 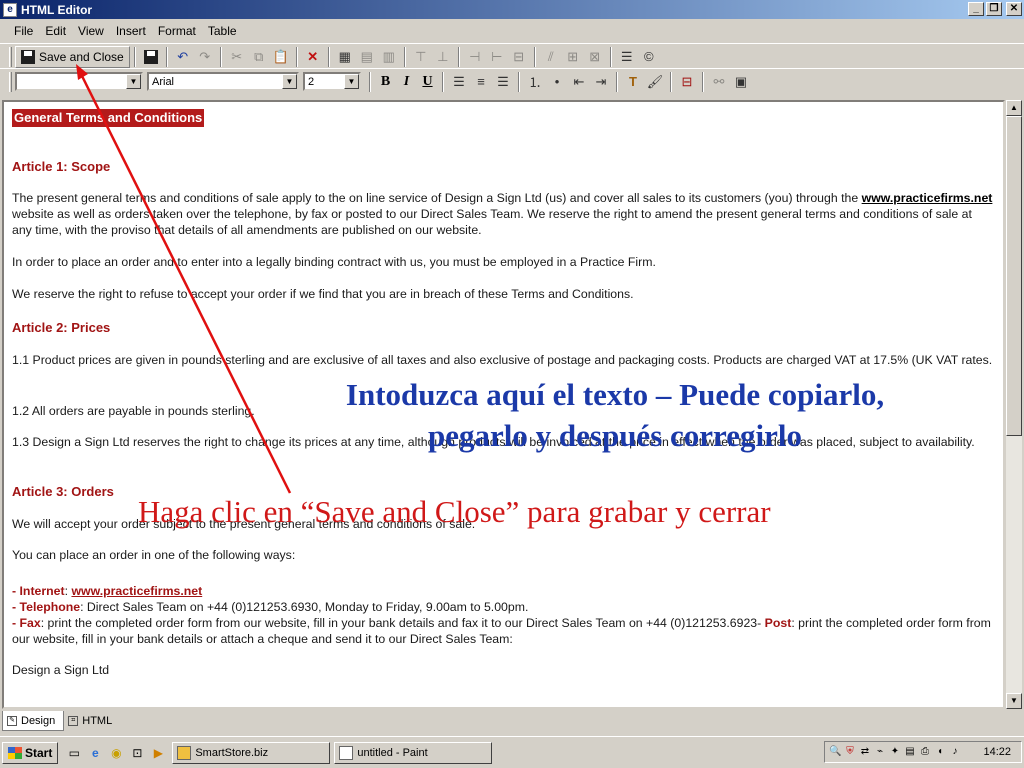 What do you see at coordinates (741, 82) in the screenshot?
I see `insert-image-icon: ▣` at bounding box center [741, 82].